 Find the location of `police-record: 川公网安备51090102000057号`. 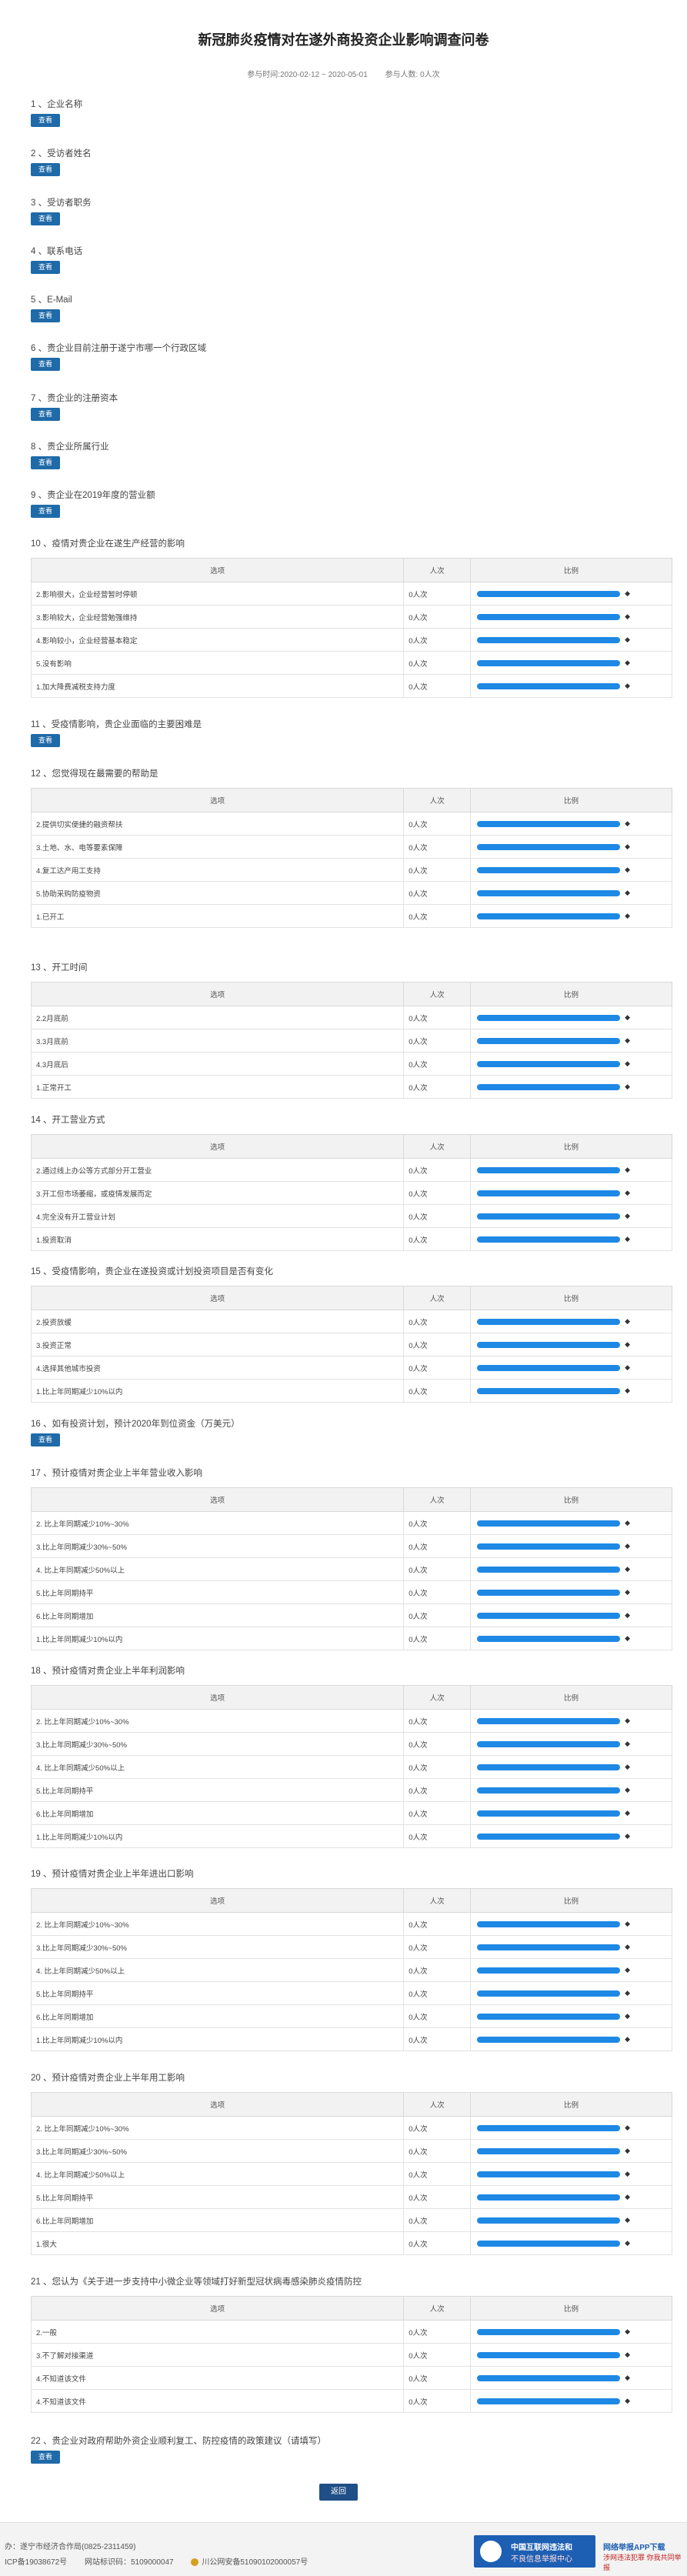

police-record: 川公网安备51090102000057号 is located at coordinates (257, 2563).